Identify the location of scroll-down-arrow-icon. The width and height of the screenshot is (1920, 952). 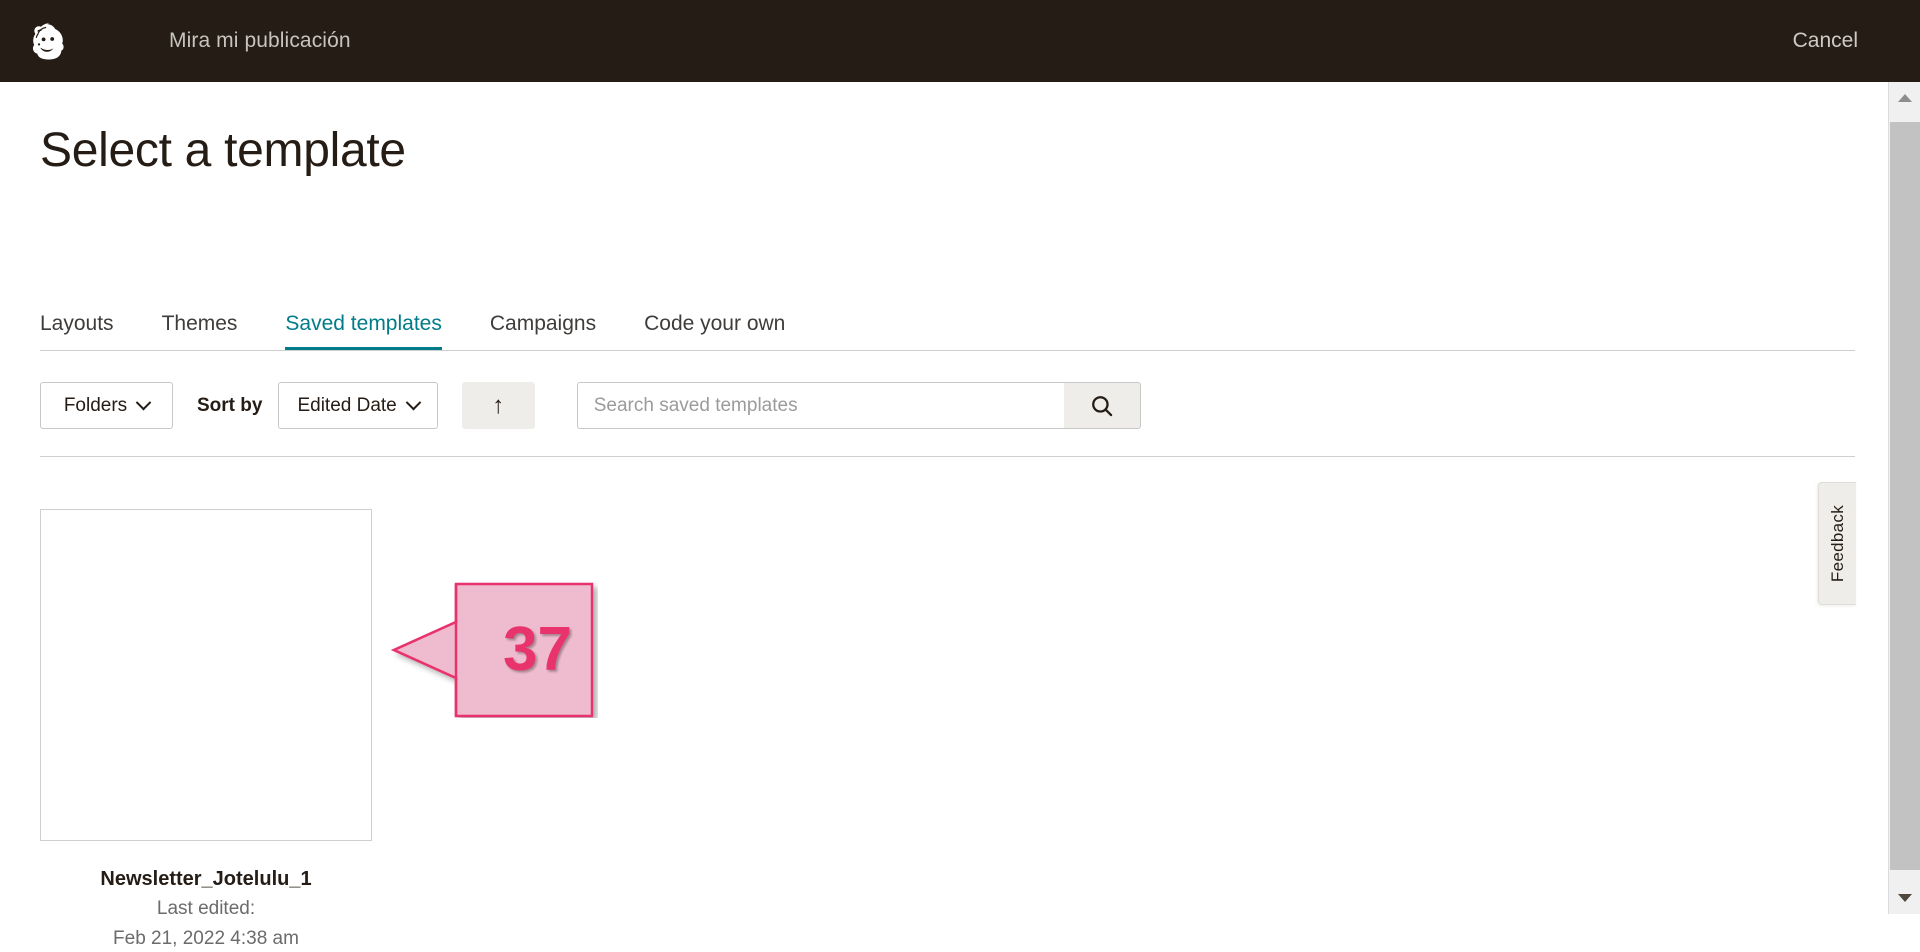
(1905, 898).